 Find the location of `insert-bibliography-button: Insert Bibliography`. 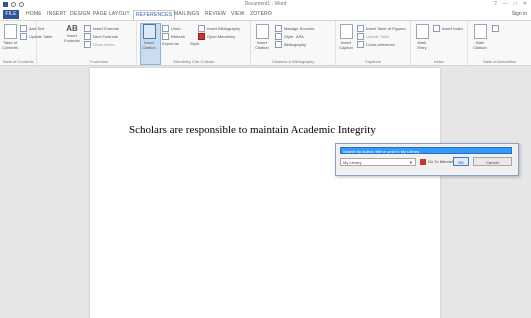

insert-bibliography-button: Insert Bibliography is located at coordinates (219, 28).